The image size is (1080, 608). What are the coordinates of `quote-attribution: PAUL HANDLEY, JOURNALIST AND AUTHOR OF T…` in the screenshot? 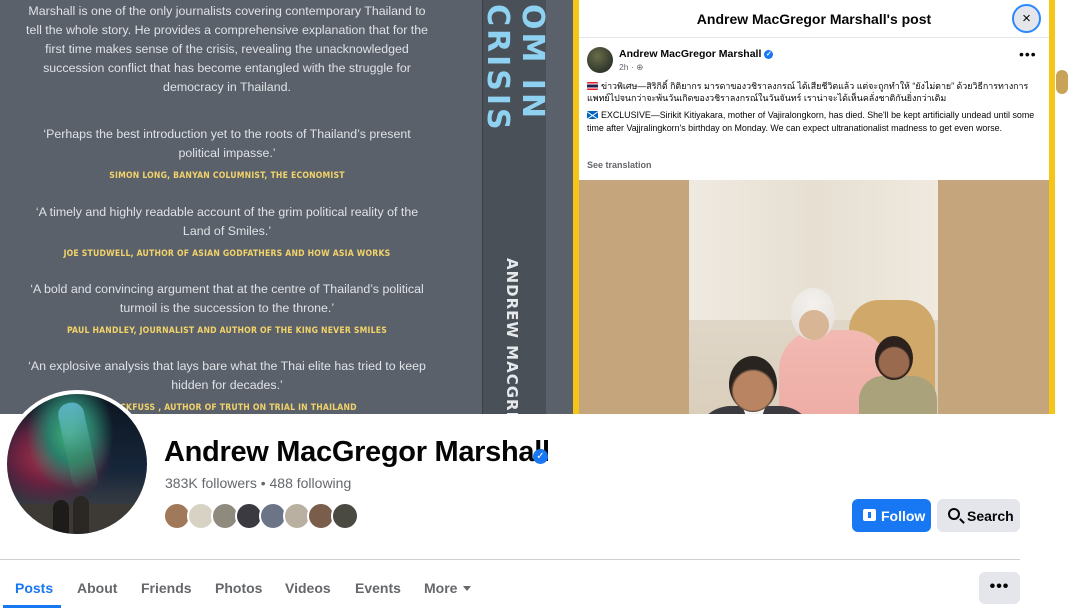 It's located at (227, 331).